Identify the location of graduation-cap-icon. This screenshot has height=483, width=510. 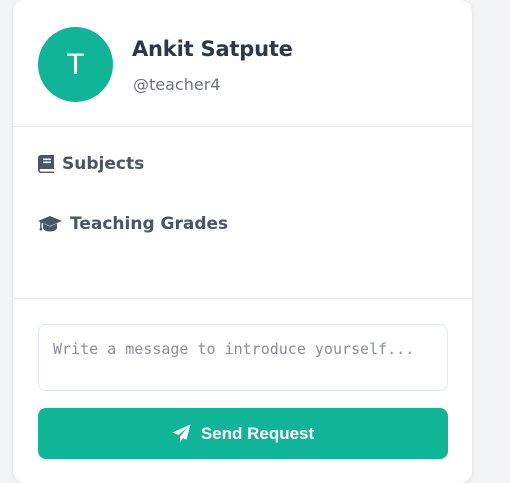
(50, 224).